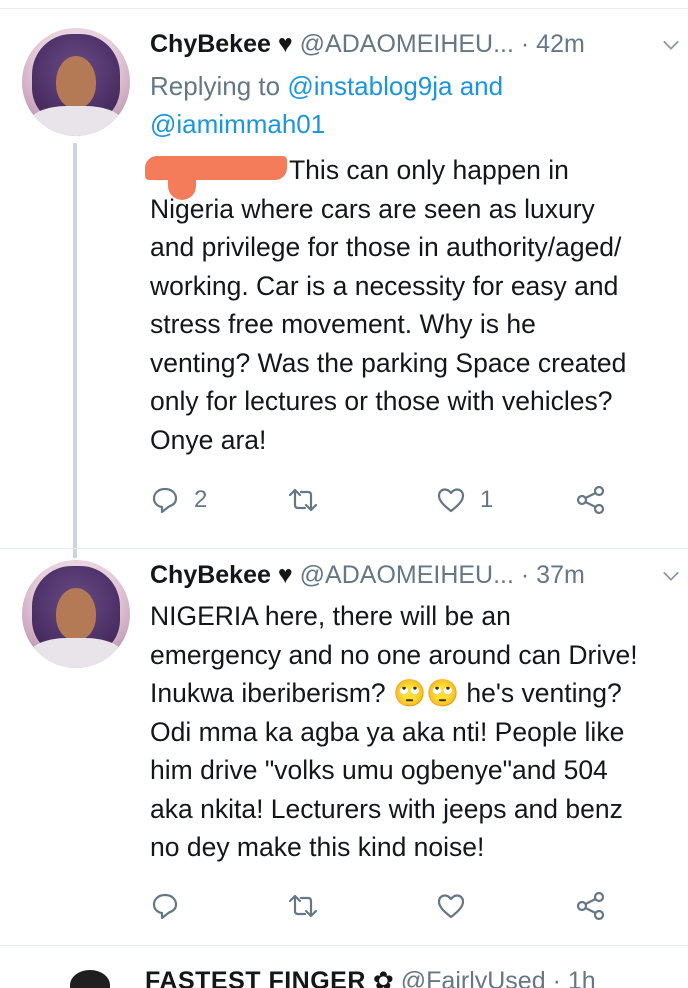 The height and width of the screenshot is (988, 688). Describe the element at coordinates (201, 499) in the screenshot. I see `reply-count: 2` at that location.